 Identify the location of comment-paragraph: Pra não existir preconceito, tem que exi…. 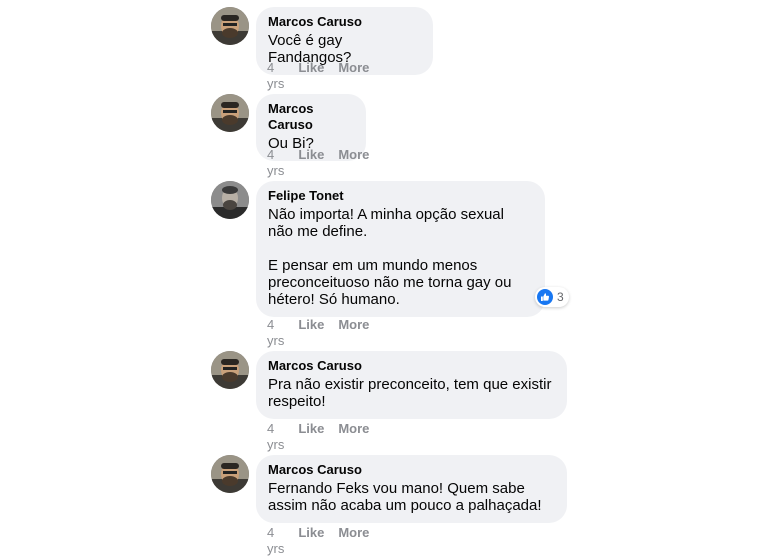
(410, 393).